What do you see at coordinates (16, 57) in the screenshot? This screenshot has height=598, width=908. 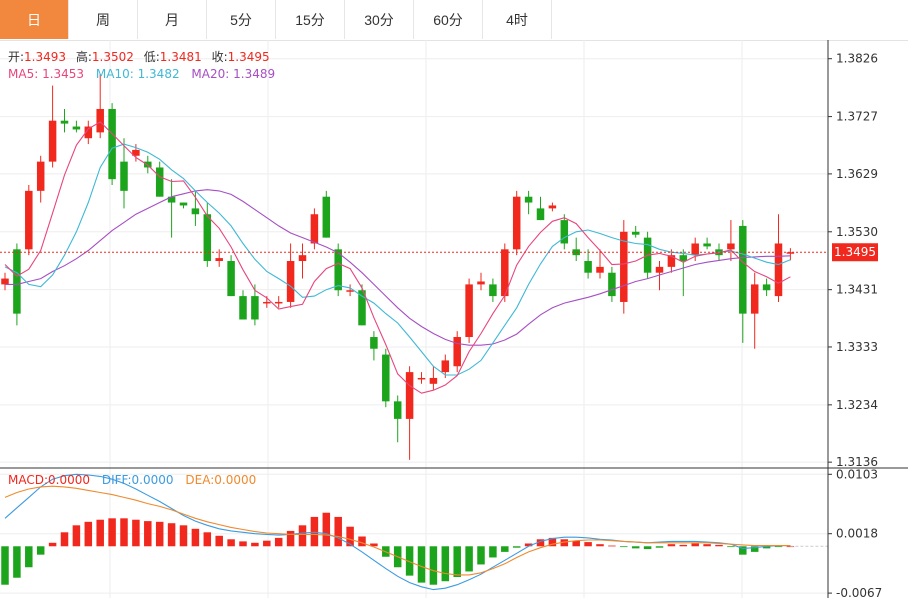 I see `open-label: 开:` at bounding box center [16, 57].